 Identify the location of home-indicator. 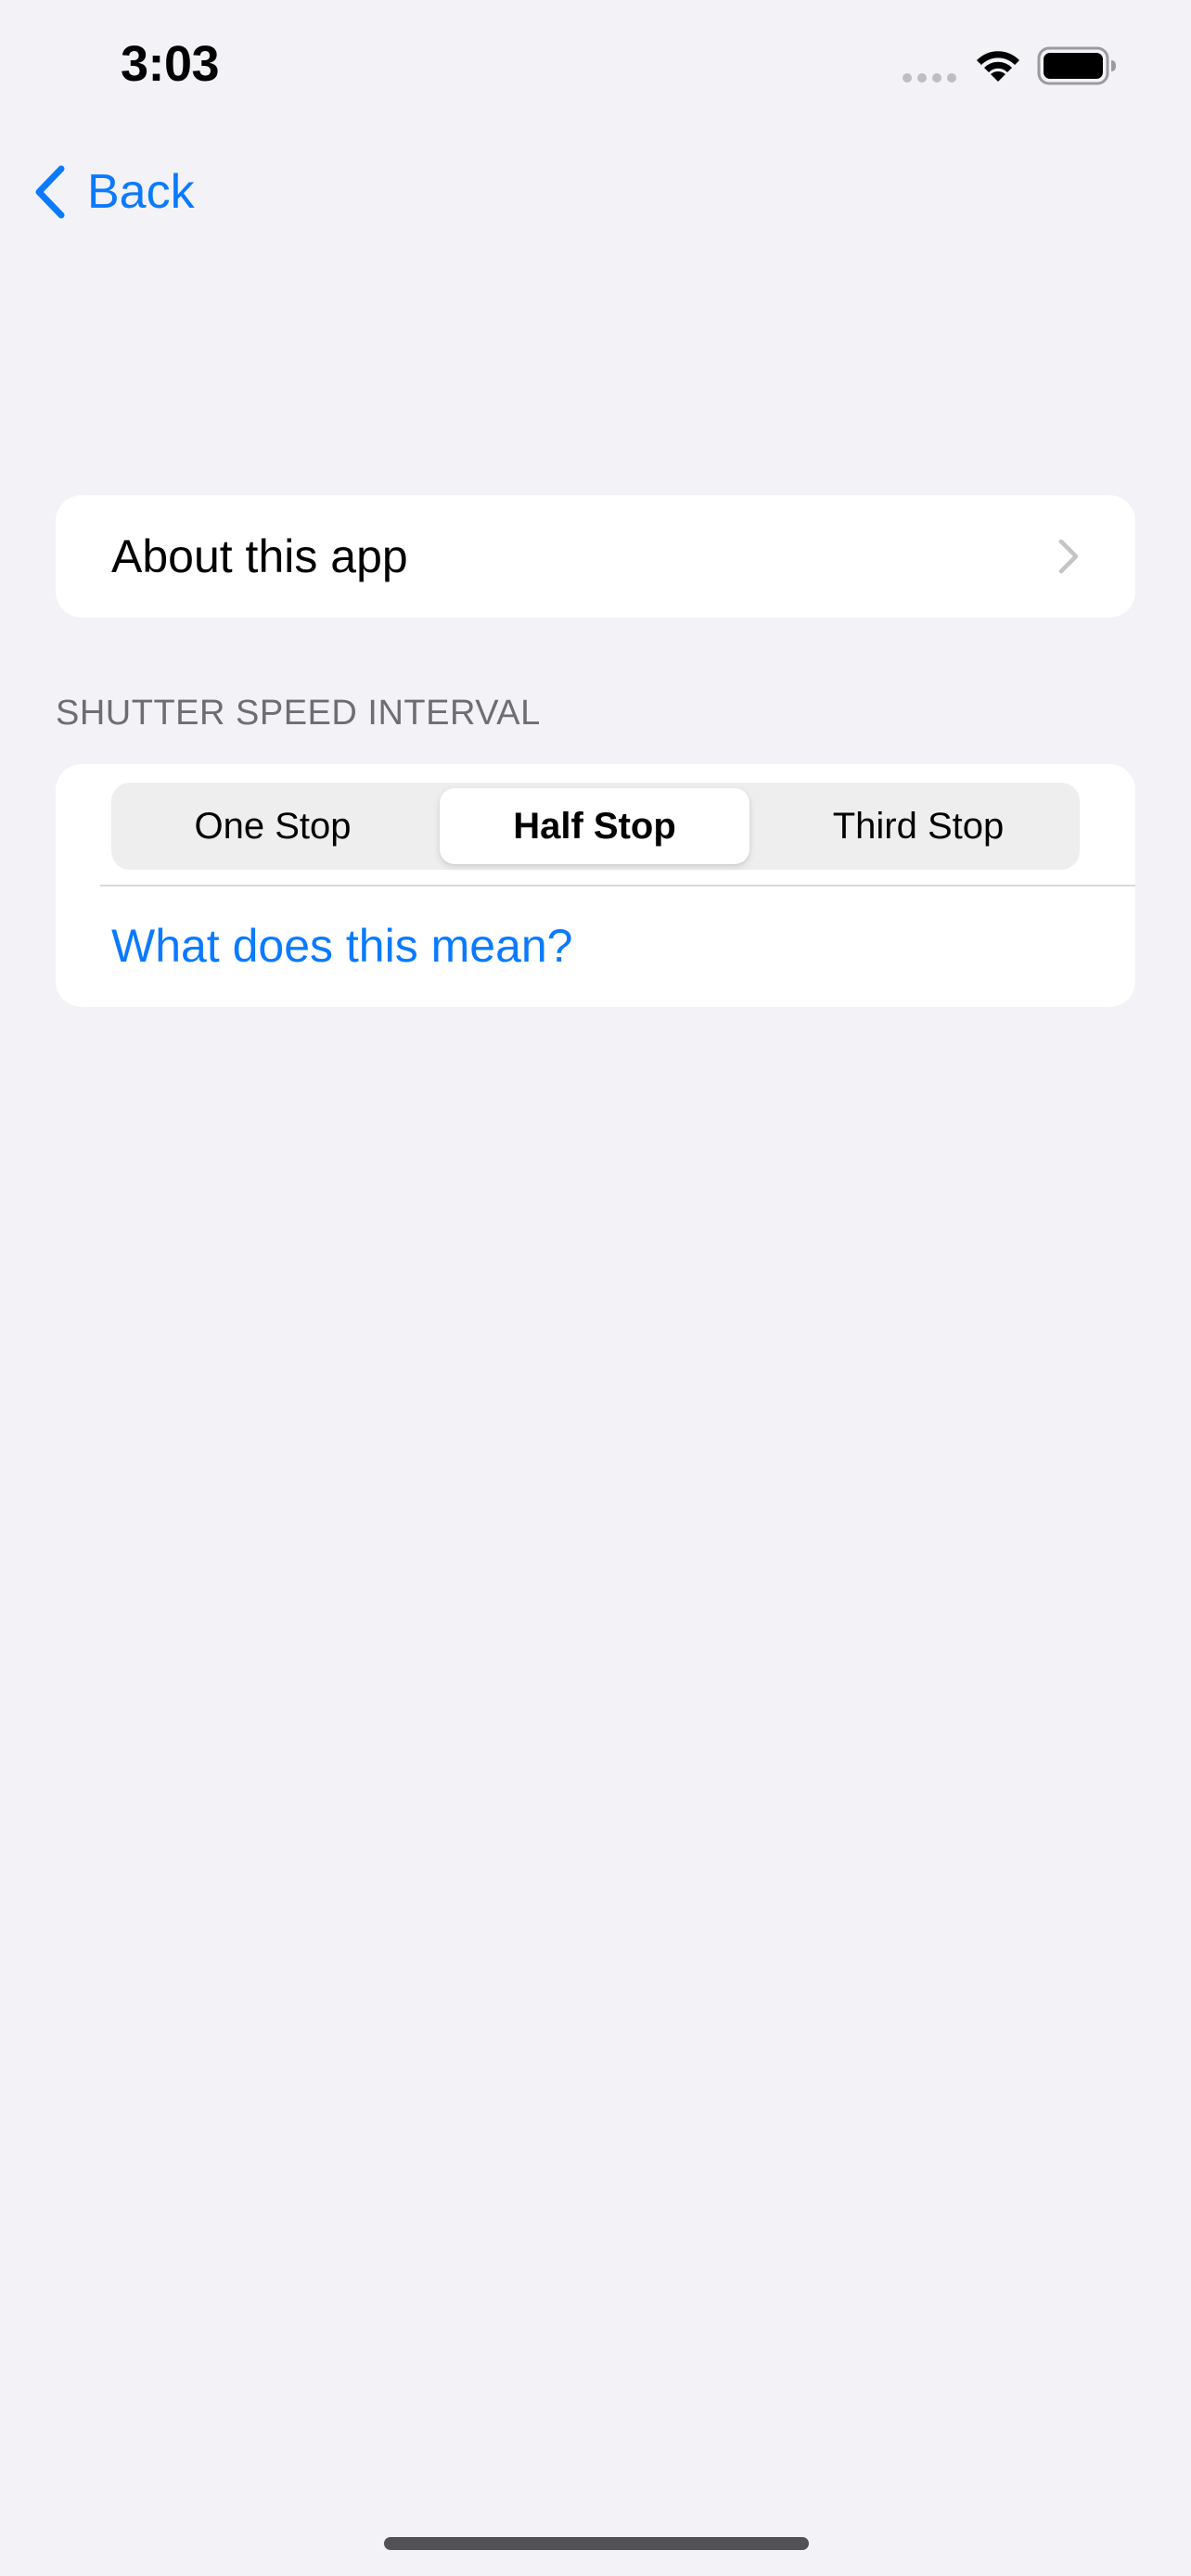
(597, 2543).